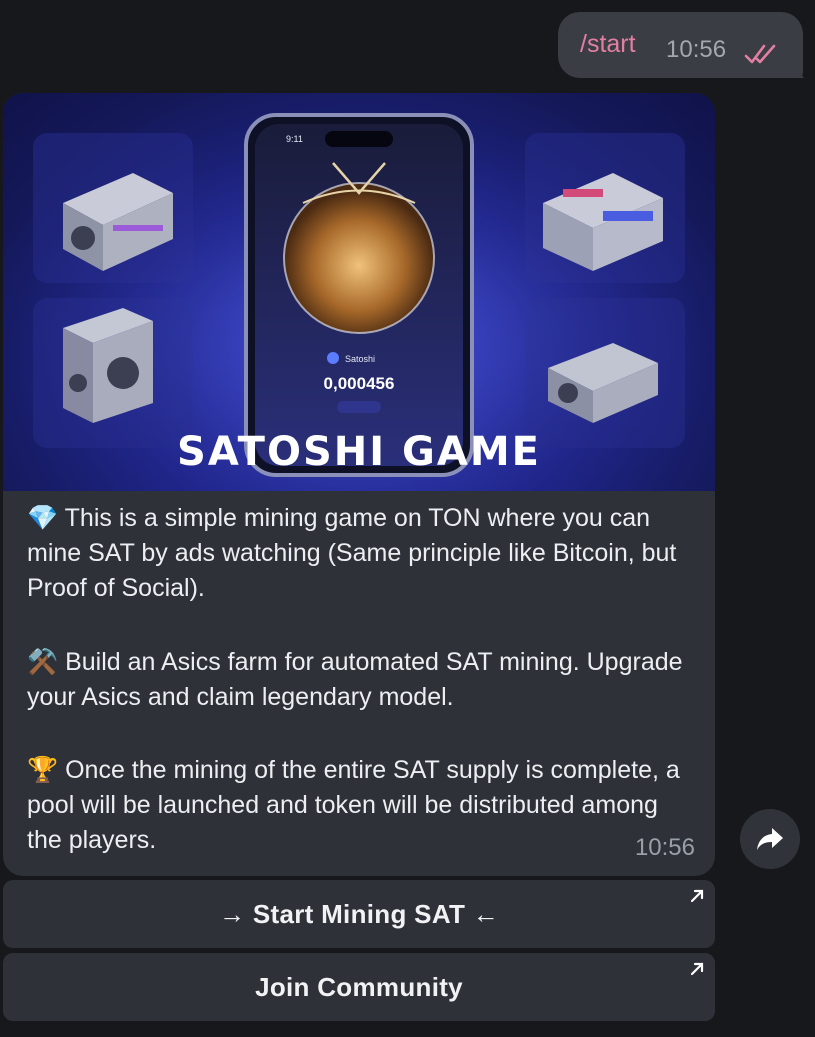 The width and height of the screenshot is (815, 1037). I want to click on join-community-button: Join Community, so click(359, 987).